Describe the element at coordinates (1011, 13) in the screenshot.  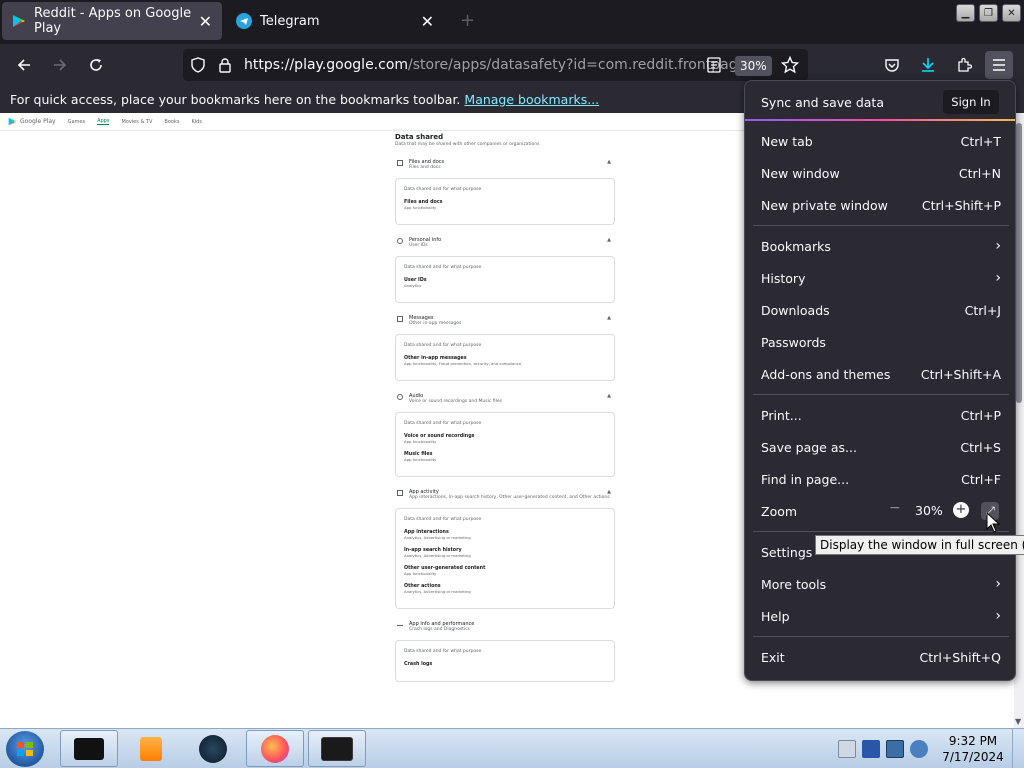
I see `close-window-icon: ✕` at that location.